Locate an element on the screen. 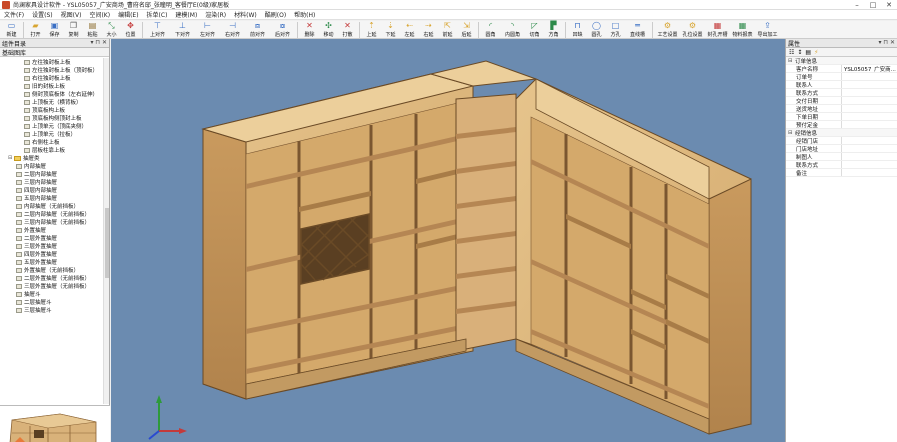 The image size is (897, 442). tree-item: 侧封顶底板体（左右延伸） is located at coordinates (55, 94).